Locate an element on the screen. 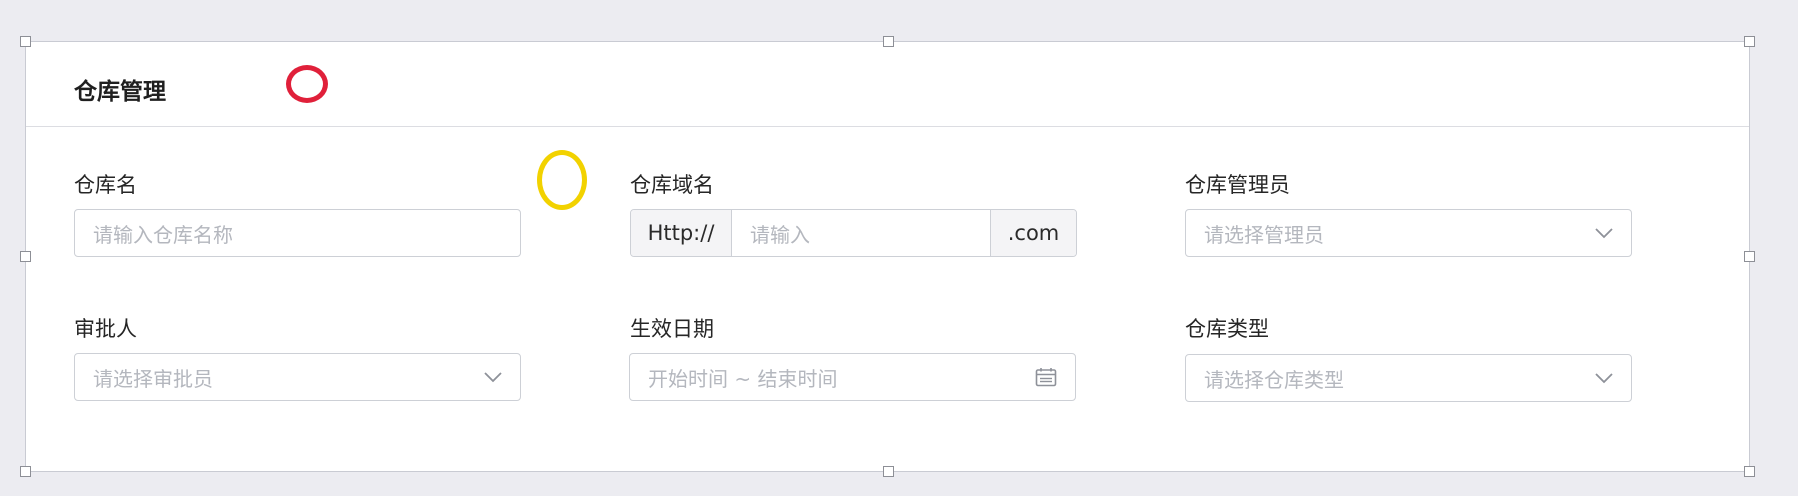 Image resolution: width=1798 pixels, height=496 pixels. warehouse-type-label: 仓库类型 is located at coordinates (1227, 329).